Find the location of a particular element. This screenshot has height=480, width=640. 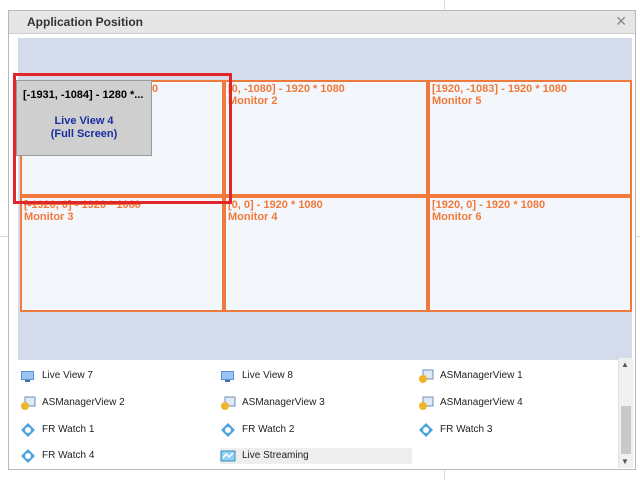

monitor-5: [1920, -1083] - 1920 * 1080 Monitor 5 is located at coordinates (530, 138).